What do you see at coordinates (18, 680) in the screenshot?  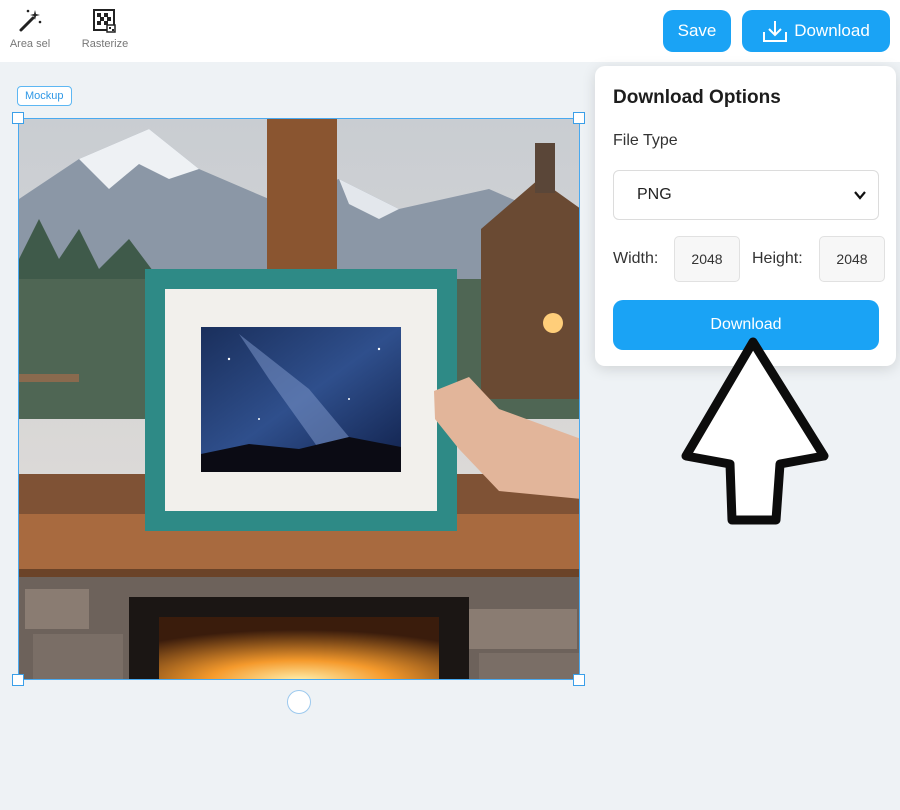 I see `resize-handle-bottom-left` at bounding box center [18, 680].